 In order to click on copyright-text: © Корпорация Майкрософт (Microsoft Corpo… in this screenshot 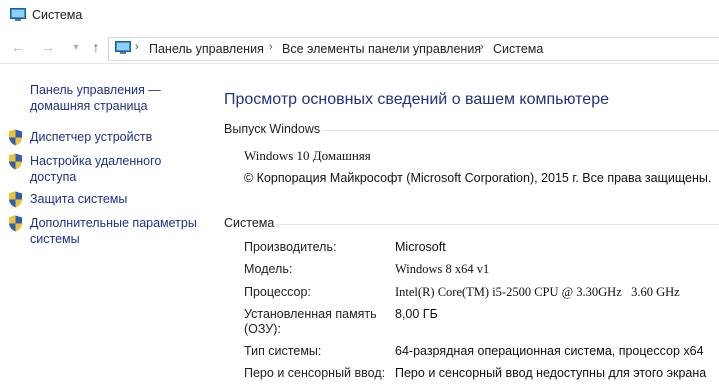, I will do `click(478, 178)`.